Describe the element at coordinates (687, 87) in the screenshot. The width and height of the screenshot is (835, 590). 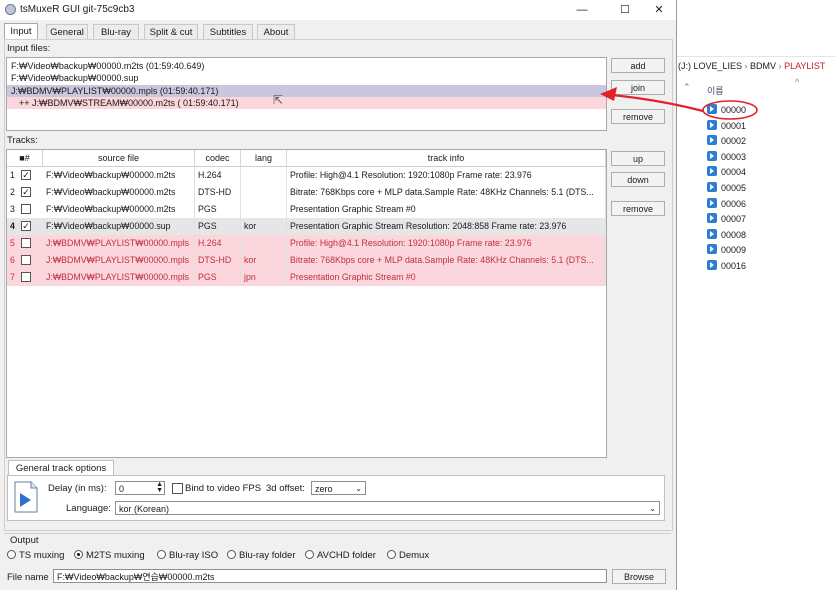
I see `scroll-up-icon: ⌃` at that location.